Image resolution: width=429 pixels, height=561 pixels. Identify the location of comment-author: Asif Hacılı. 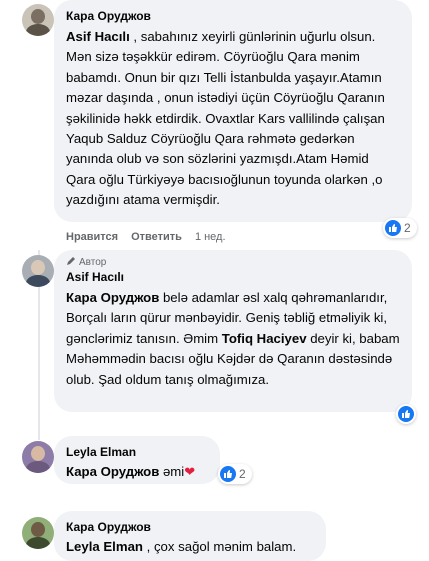
(233, 277).